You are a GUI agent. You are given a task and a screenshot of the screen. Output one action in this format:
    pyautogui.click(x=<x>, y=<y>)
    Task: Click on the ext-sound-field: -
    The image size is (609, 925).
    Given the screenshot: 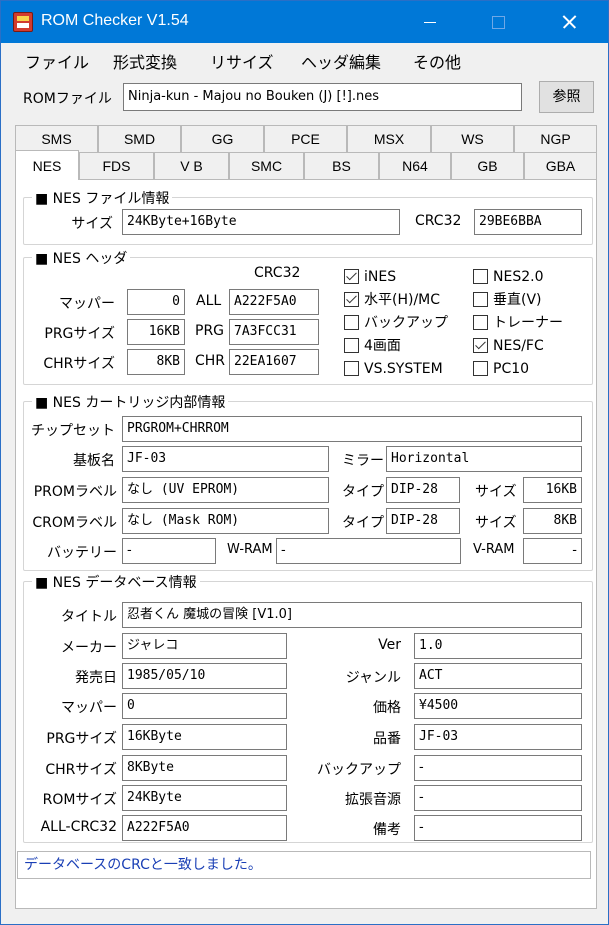 What is the action you would take?
    pyautogui.click(x=498, y=798)
    